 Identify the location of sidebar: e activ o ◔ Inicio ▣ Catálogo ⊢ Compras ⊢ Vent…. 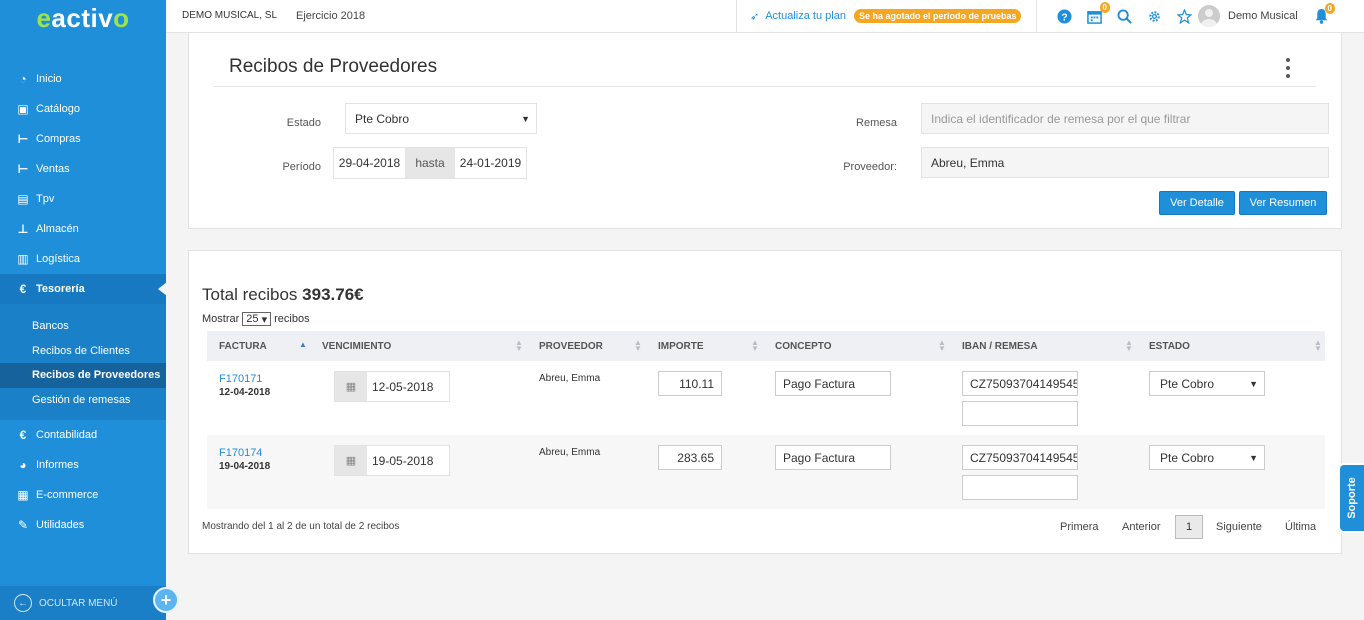
(83, 310).